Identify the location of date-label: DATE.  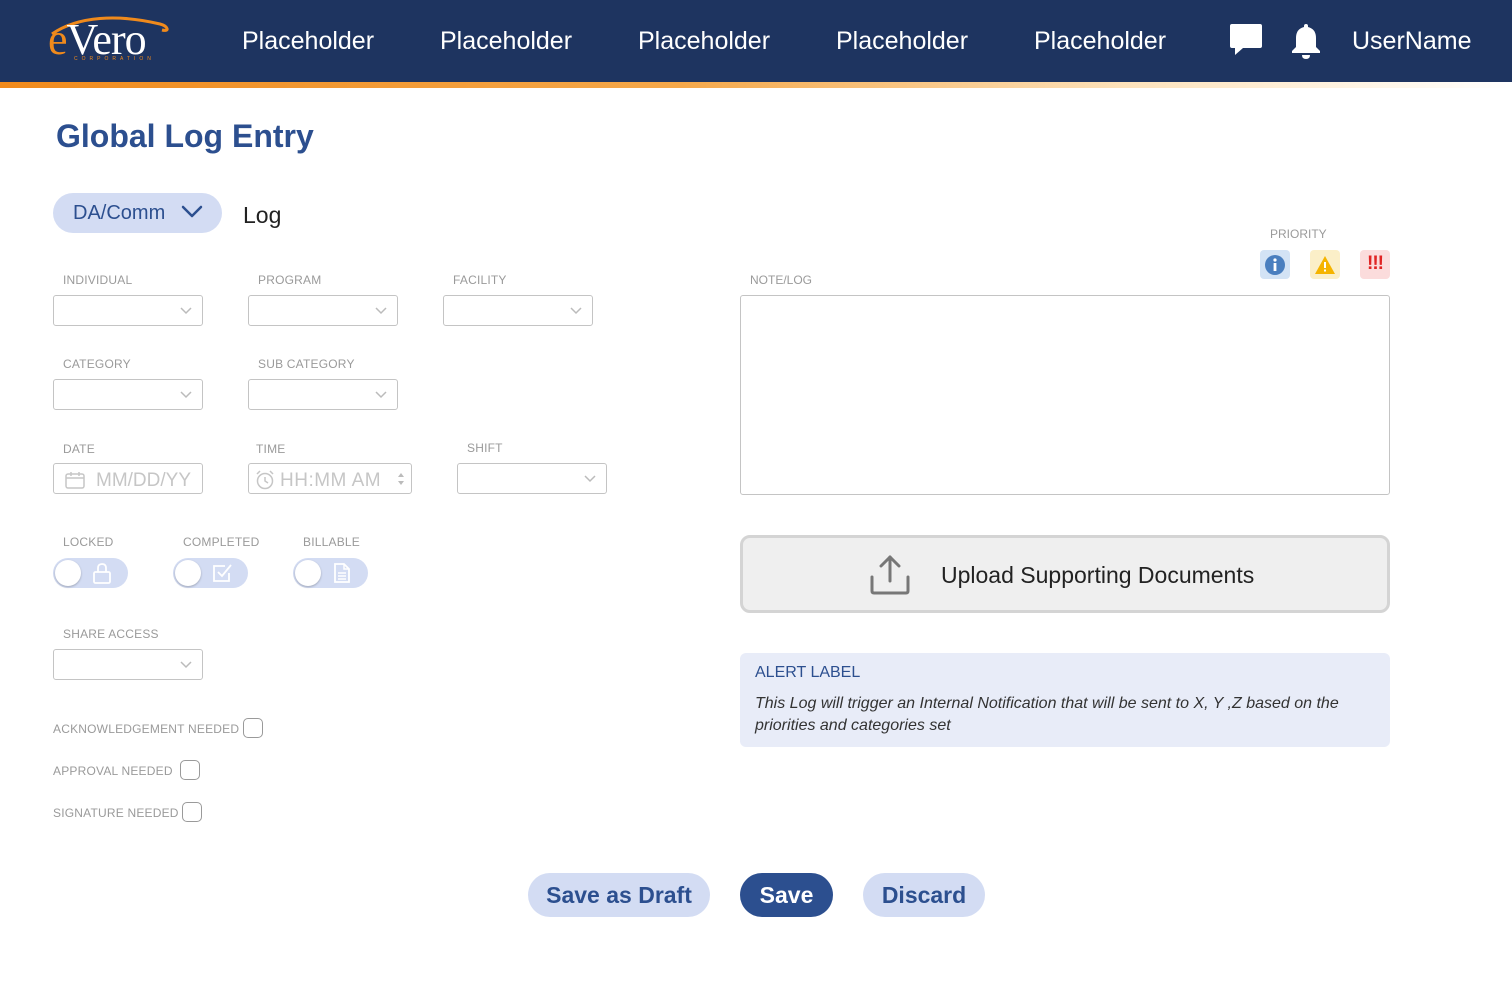
(79, 449).